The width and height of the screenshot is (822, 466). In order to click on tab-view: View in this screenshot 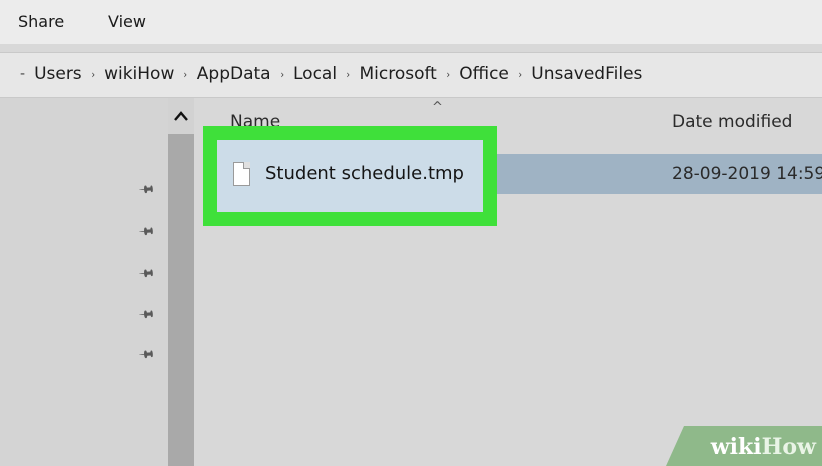, I will do `click(127, 21)`.